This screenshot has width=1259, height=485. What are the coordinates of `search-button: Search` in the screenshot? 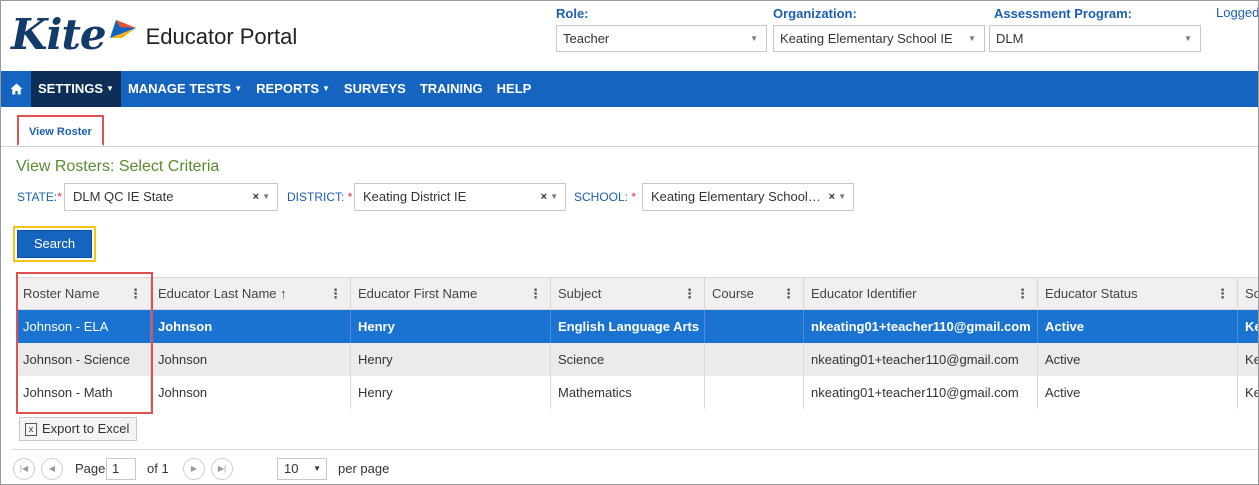 It's located at (54, 244).